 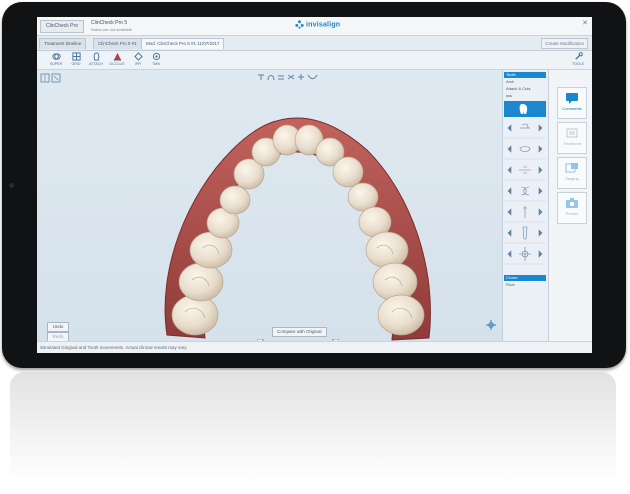 What do you see at coordinates (572, 133) in the screenshot?
I see `treatment-icon` at bounding box center [572, 133].